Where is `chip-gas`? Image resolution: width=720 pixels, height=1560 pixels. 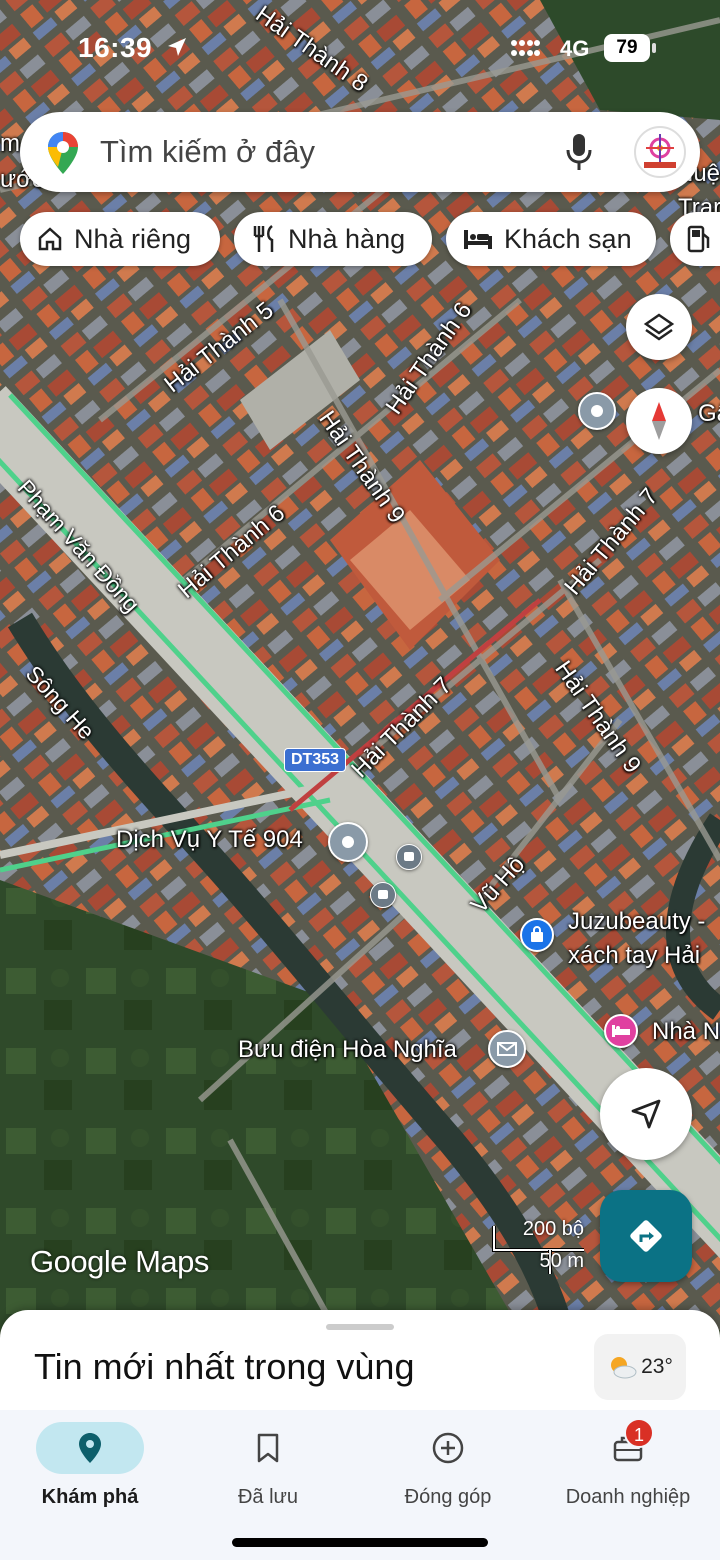
chip-gas is located at coordinates (695, 239).